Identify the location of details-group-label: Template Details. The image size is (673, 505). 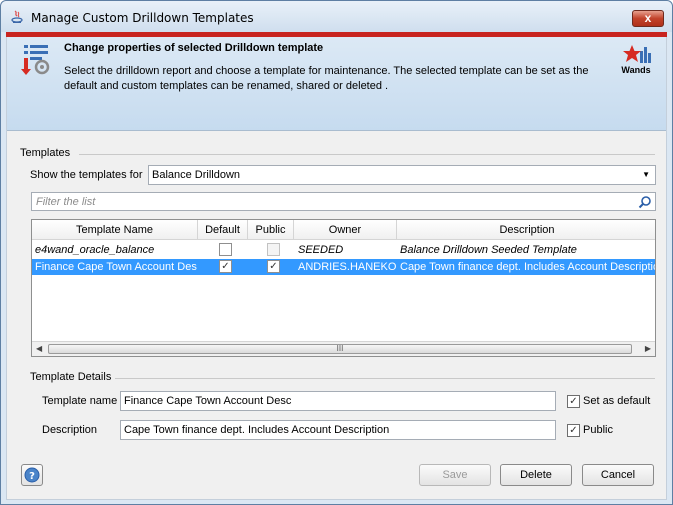
(71, 377).